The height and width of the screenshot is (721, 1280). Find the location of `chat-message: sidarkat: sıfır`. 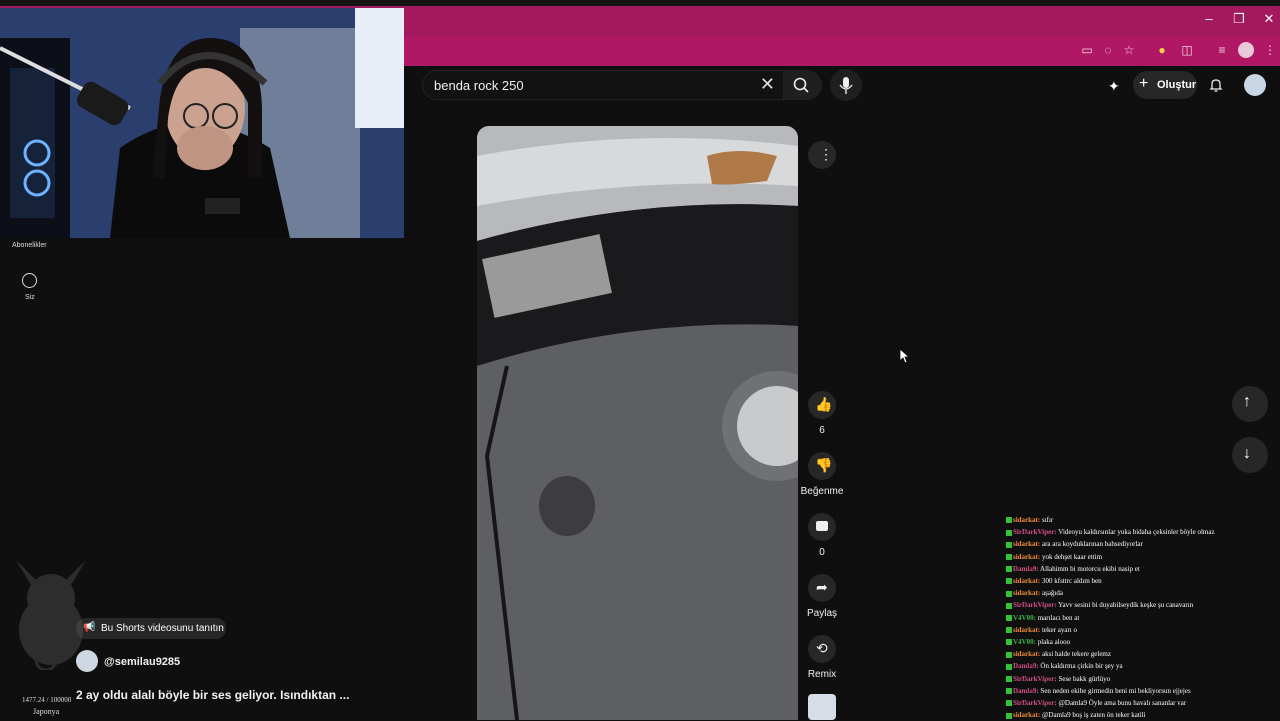

chat-message: sidarkat: sıfır is located at coordinates (1131, 520).